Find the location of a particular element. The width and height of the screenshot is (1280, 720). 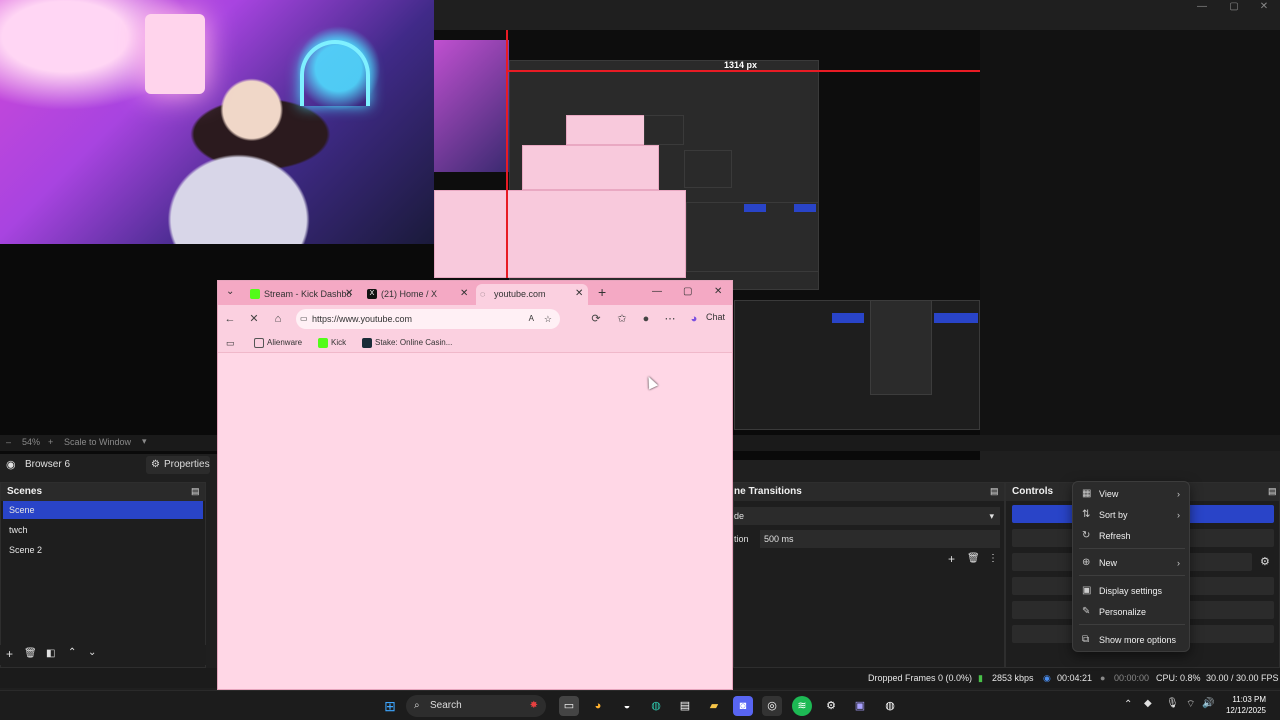

task-view-icon: ▭ is located at coordinates (569, 706).